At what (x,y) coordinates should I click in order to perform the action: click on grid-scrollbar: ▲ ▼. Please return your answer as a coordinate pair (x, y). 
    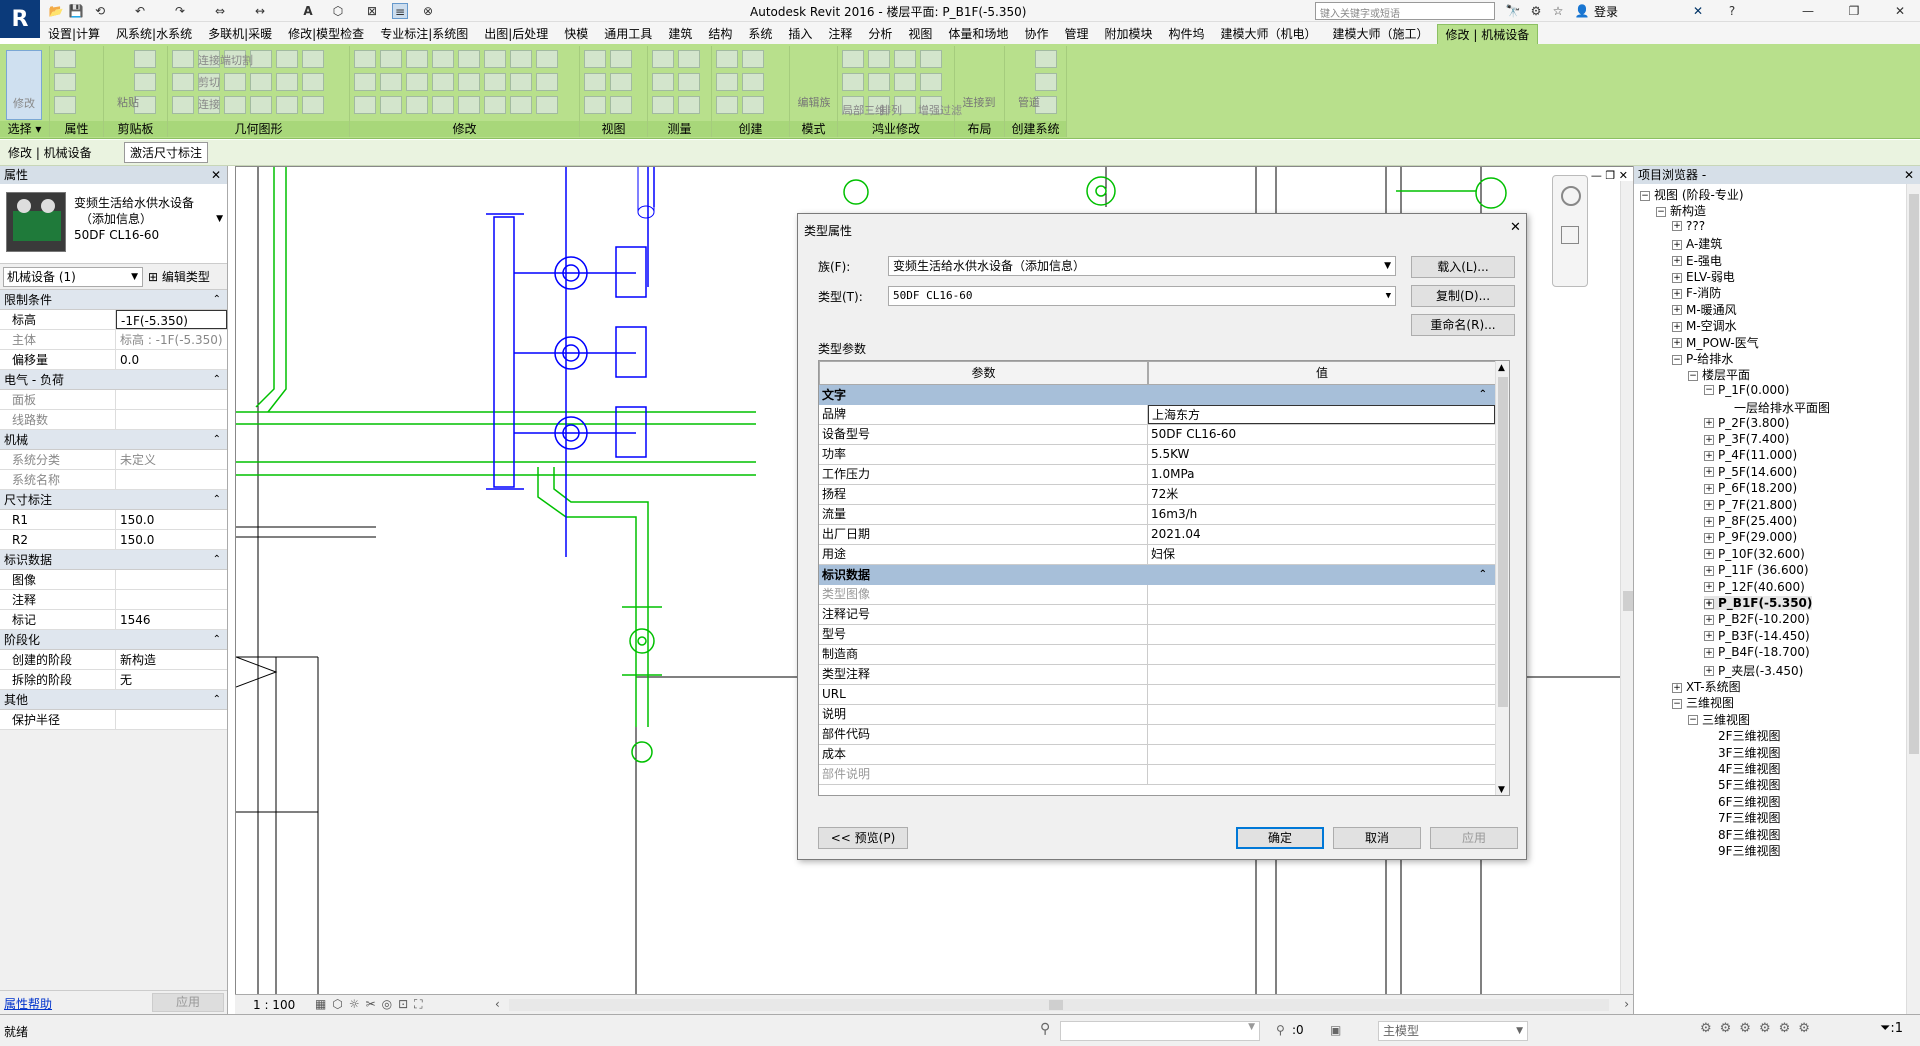
    Looking at the image, I should click on (1502, 578).